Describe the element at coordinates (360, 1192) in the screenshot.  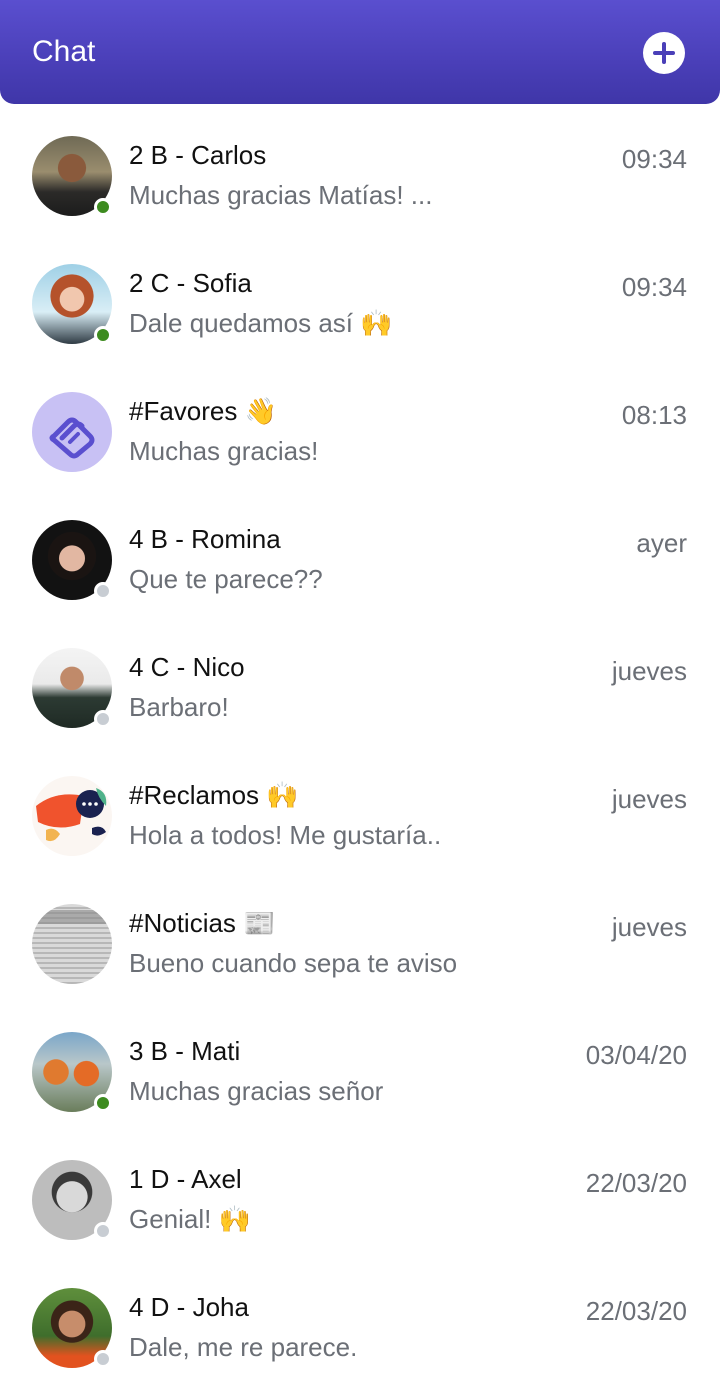
I see `chat-item-axel: 1 D - Axel Genial! 🙌 22/03/20` at that location.